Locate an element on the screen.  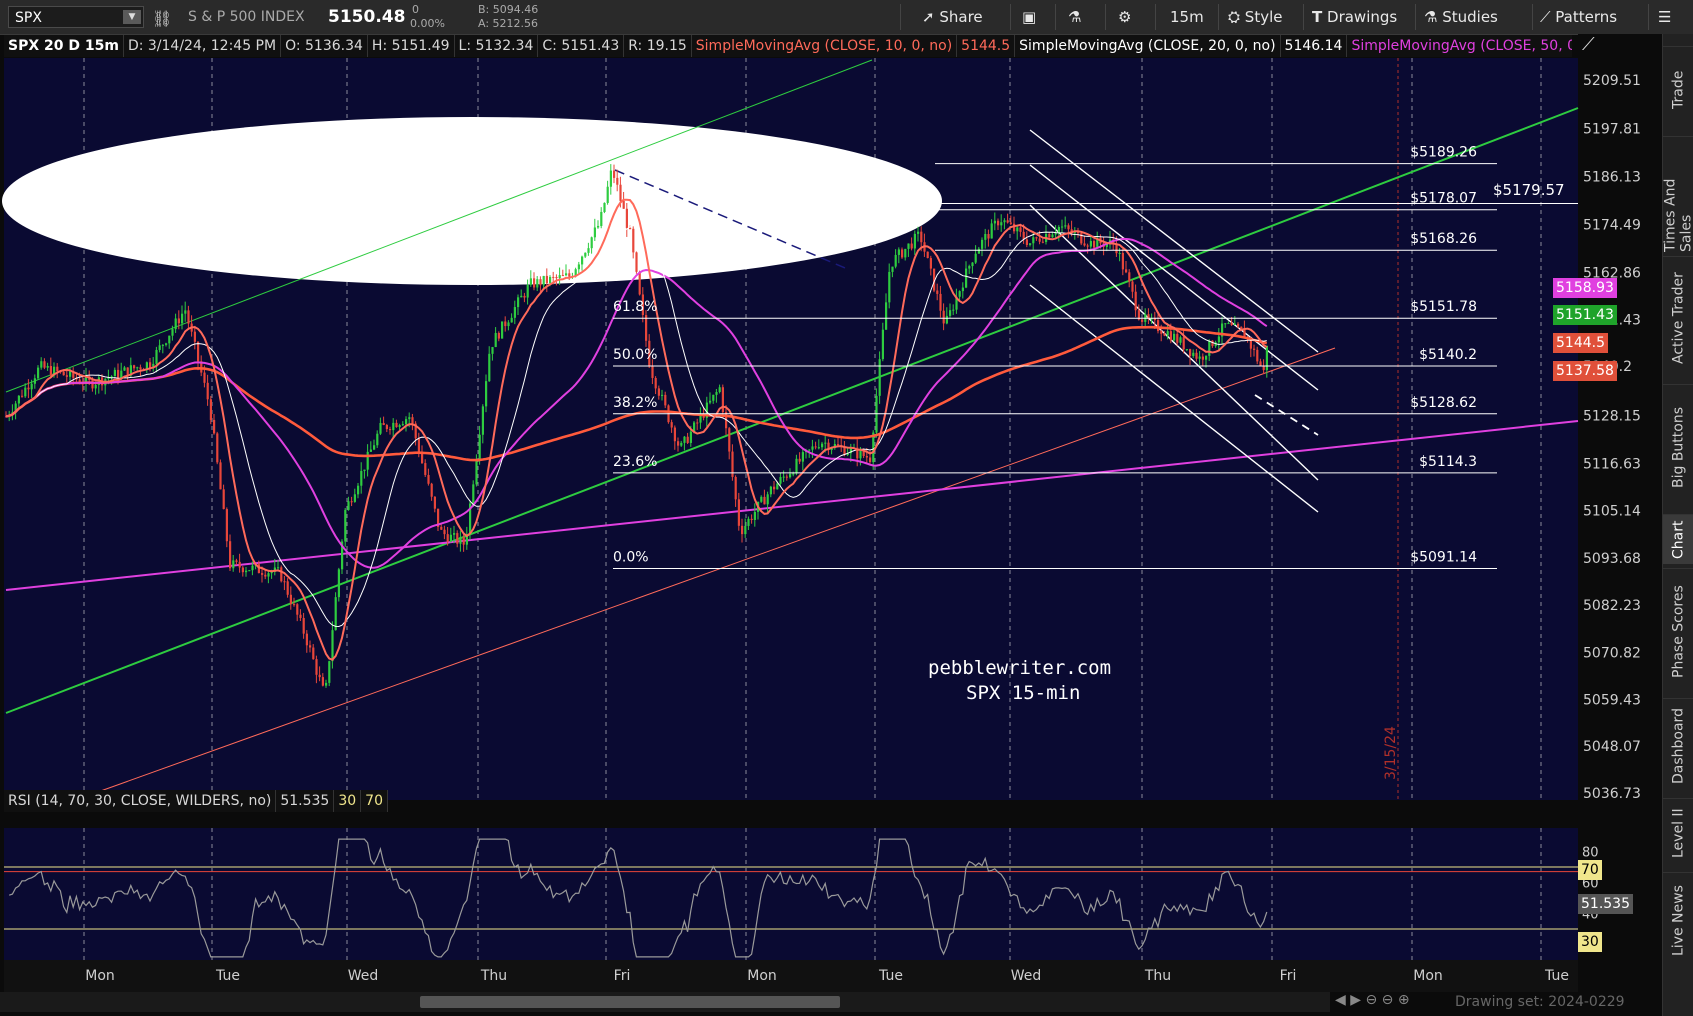
rsi-badge: 70 is located at coordinates (1590, 870).